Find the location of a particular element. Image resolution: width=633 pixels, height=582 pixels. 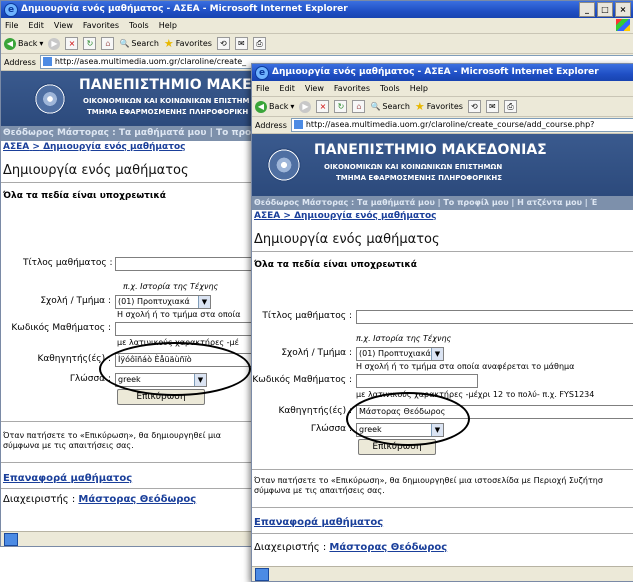

page-title: Δημιουργία ενός μαθήματος is located at coordinates (347, 239).